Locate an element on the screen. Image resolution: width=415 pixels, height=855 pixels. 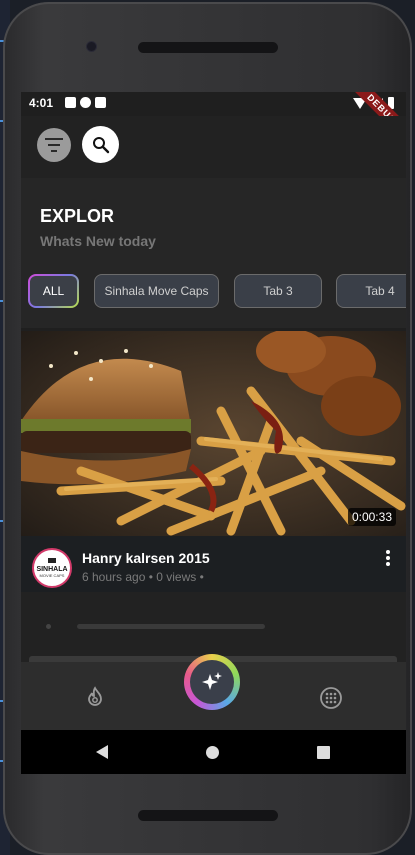
skeleton-bar is located at coordinates (171, 626).